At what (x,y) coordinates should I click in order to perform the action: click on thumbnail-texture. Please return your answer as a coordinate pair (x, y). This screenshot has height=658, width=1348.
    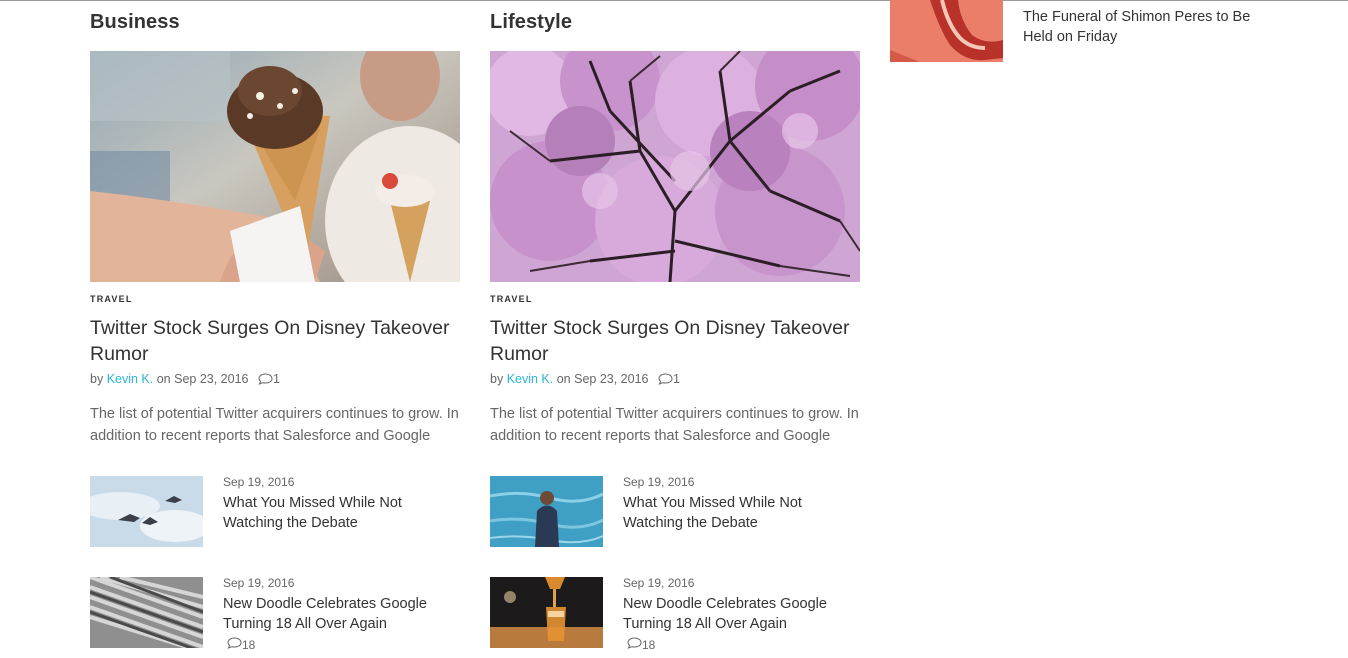
    Looking at the image, I should click on (146, 612).